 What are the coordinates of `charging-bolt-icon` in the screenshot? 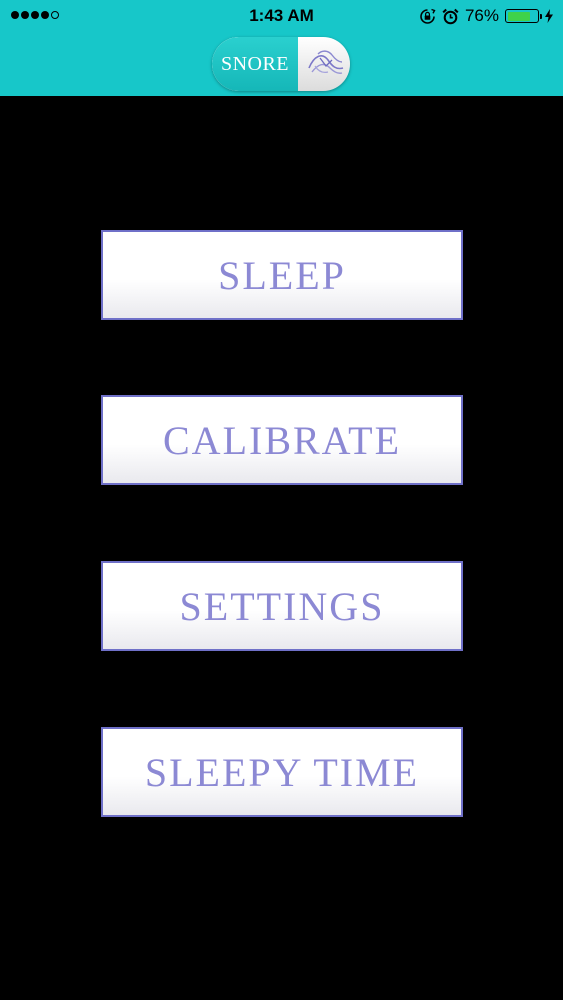 It's located at (549, 16).